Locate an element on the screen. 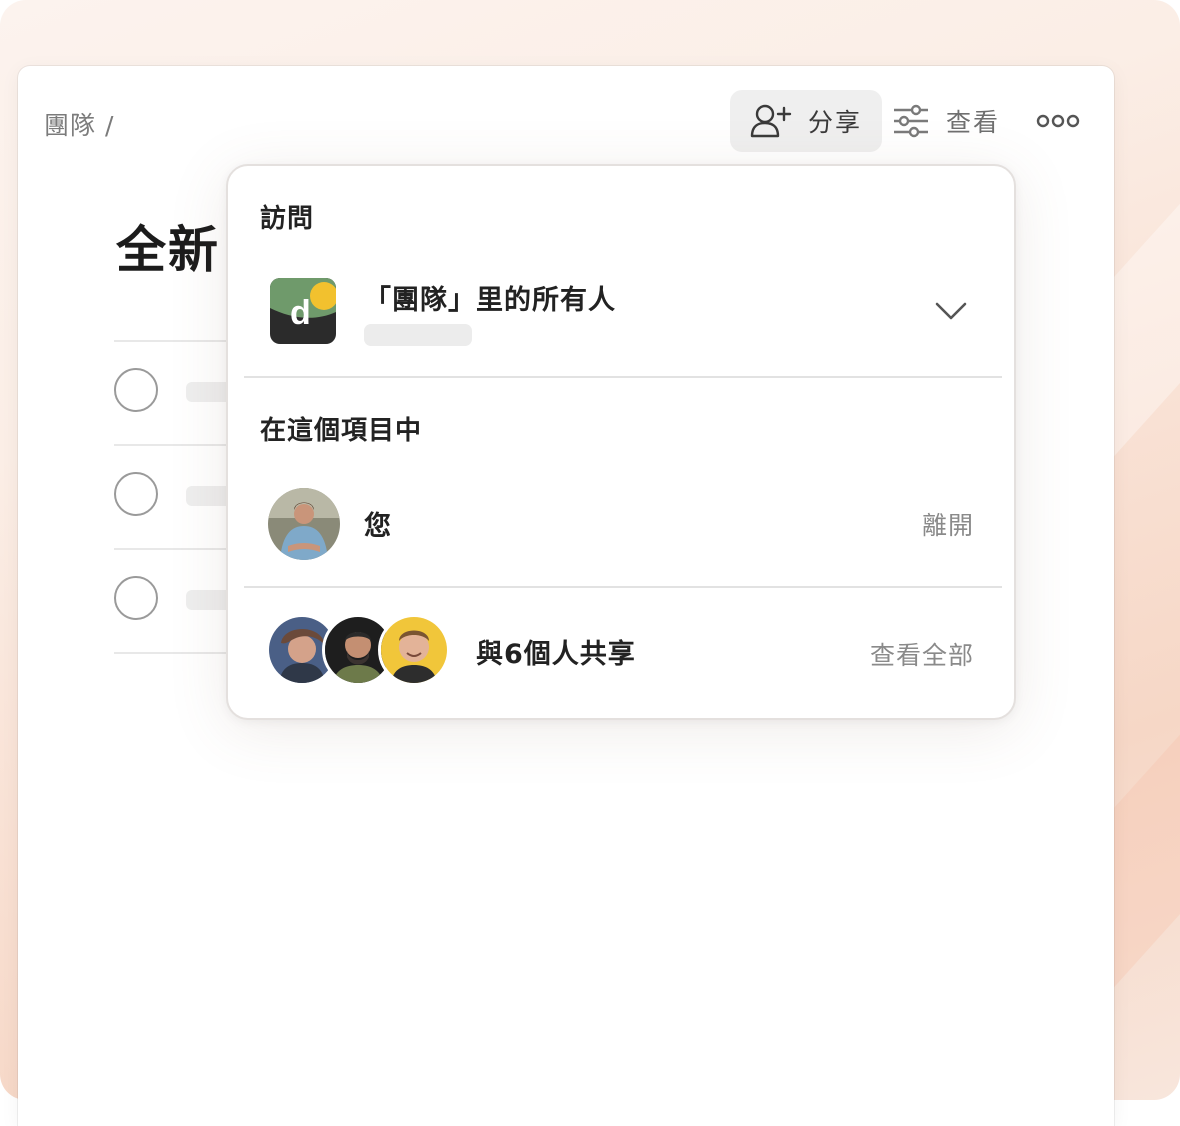 Image resolution: width=1180 pixels, height=1126 pixels. leave-button: 離開 is located at coordinates (948, 524).